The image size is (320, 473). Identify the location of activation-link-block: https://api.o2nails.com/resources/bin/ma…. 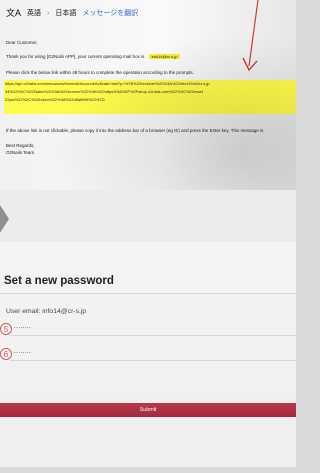
(150, 97).